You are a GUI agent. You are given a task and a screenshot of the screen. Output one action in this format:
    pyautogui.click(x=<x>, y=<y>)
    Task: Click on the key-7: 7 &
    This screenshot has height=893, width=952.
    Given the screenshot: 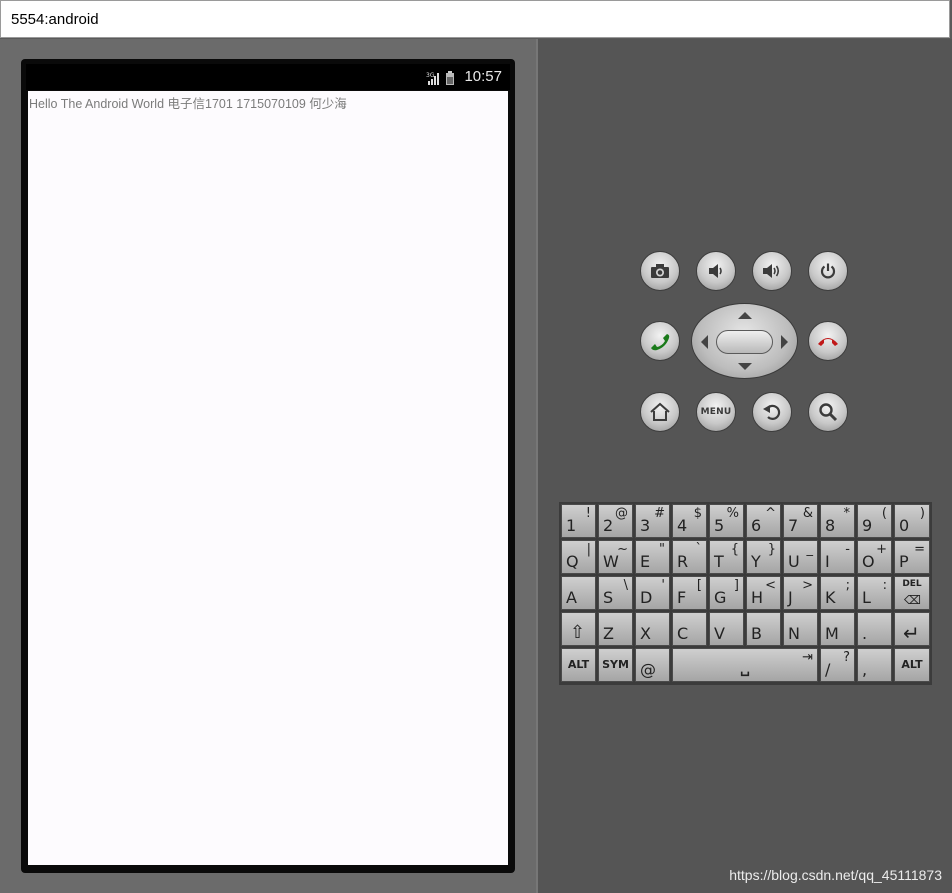 What is the action you would take?
    pyautogui.click(x=800, y=521)
    